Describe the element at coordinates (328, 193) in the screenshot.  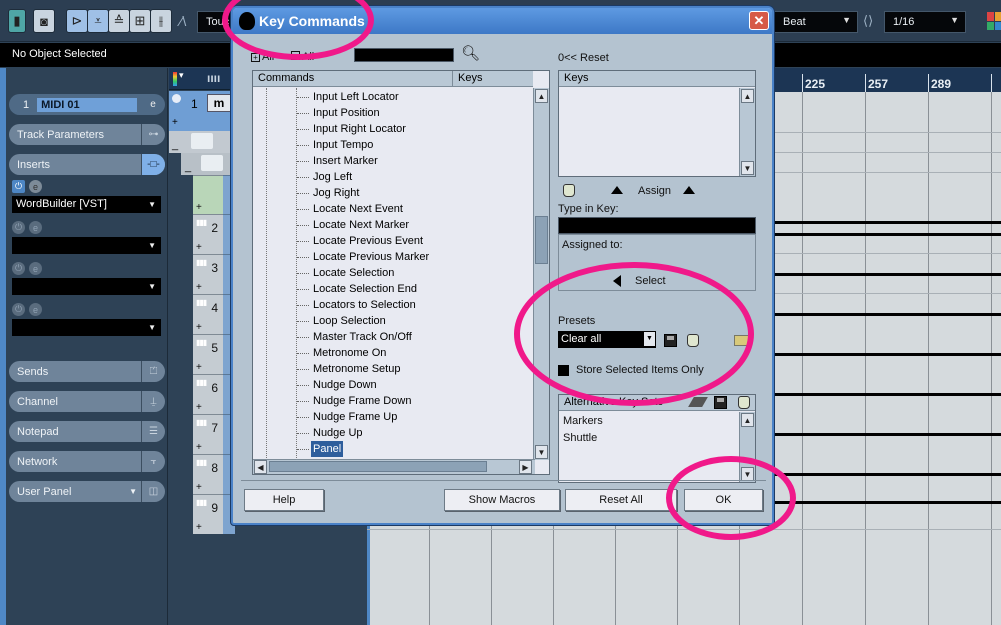
I see `command-item: Jog Right` at that location.